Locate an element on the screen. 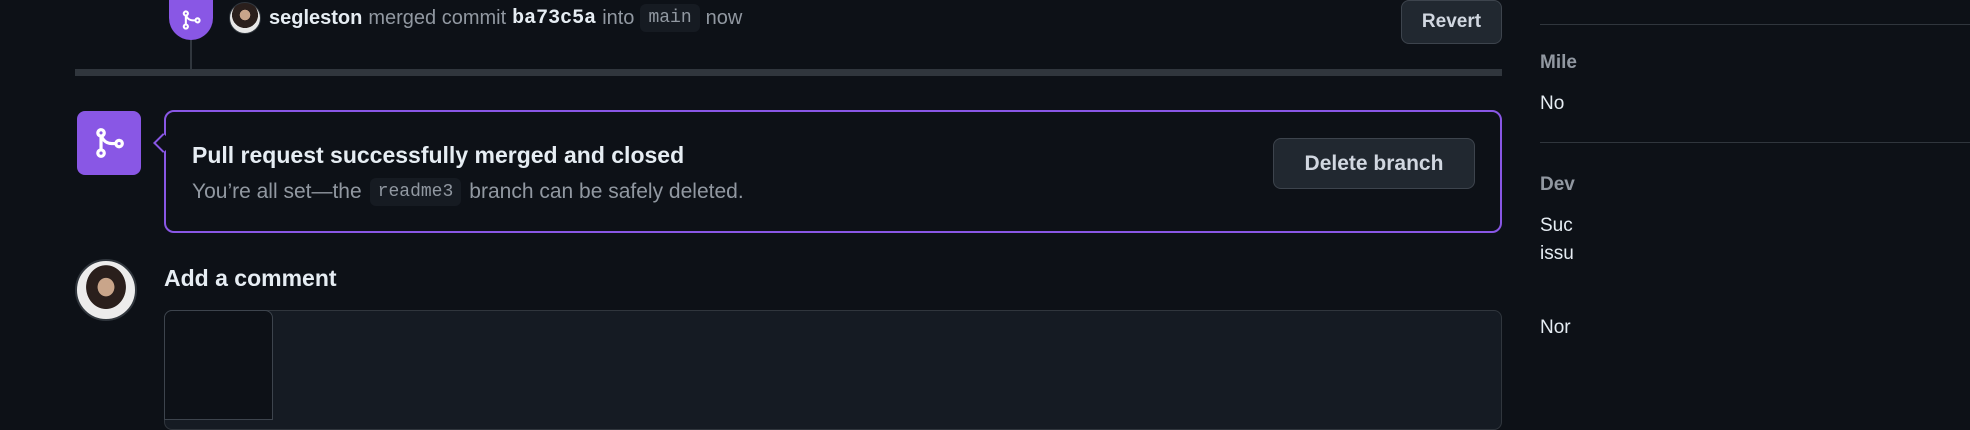 The image size is (1970, 430). timeline-line is located at coordinates (191, 55).